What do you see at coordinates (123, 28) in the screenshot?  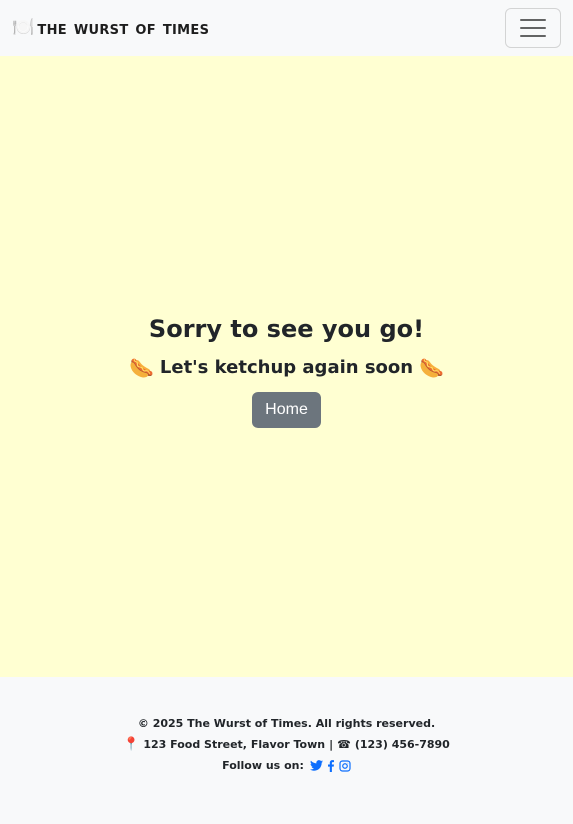 I see `brand-name: The Wurst of Times` at bounding box center [123, 28].